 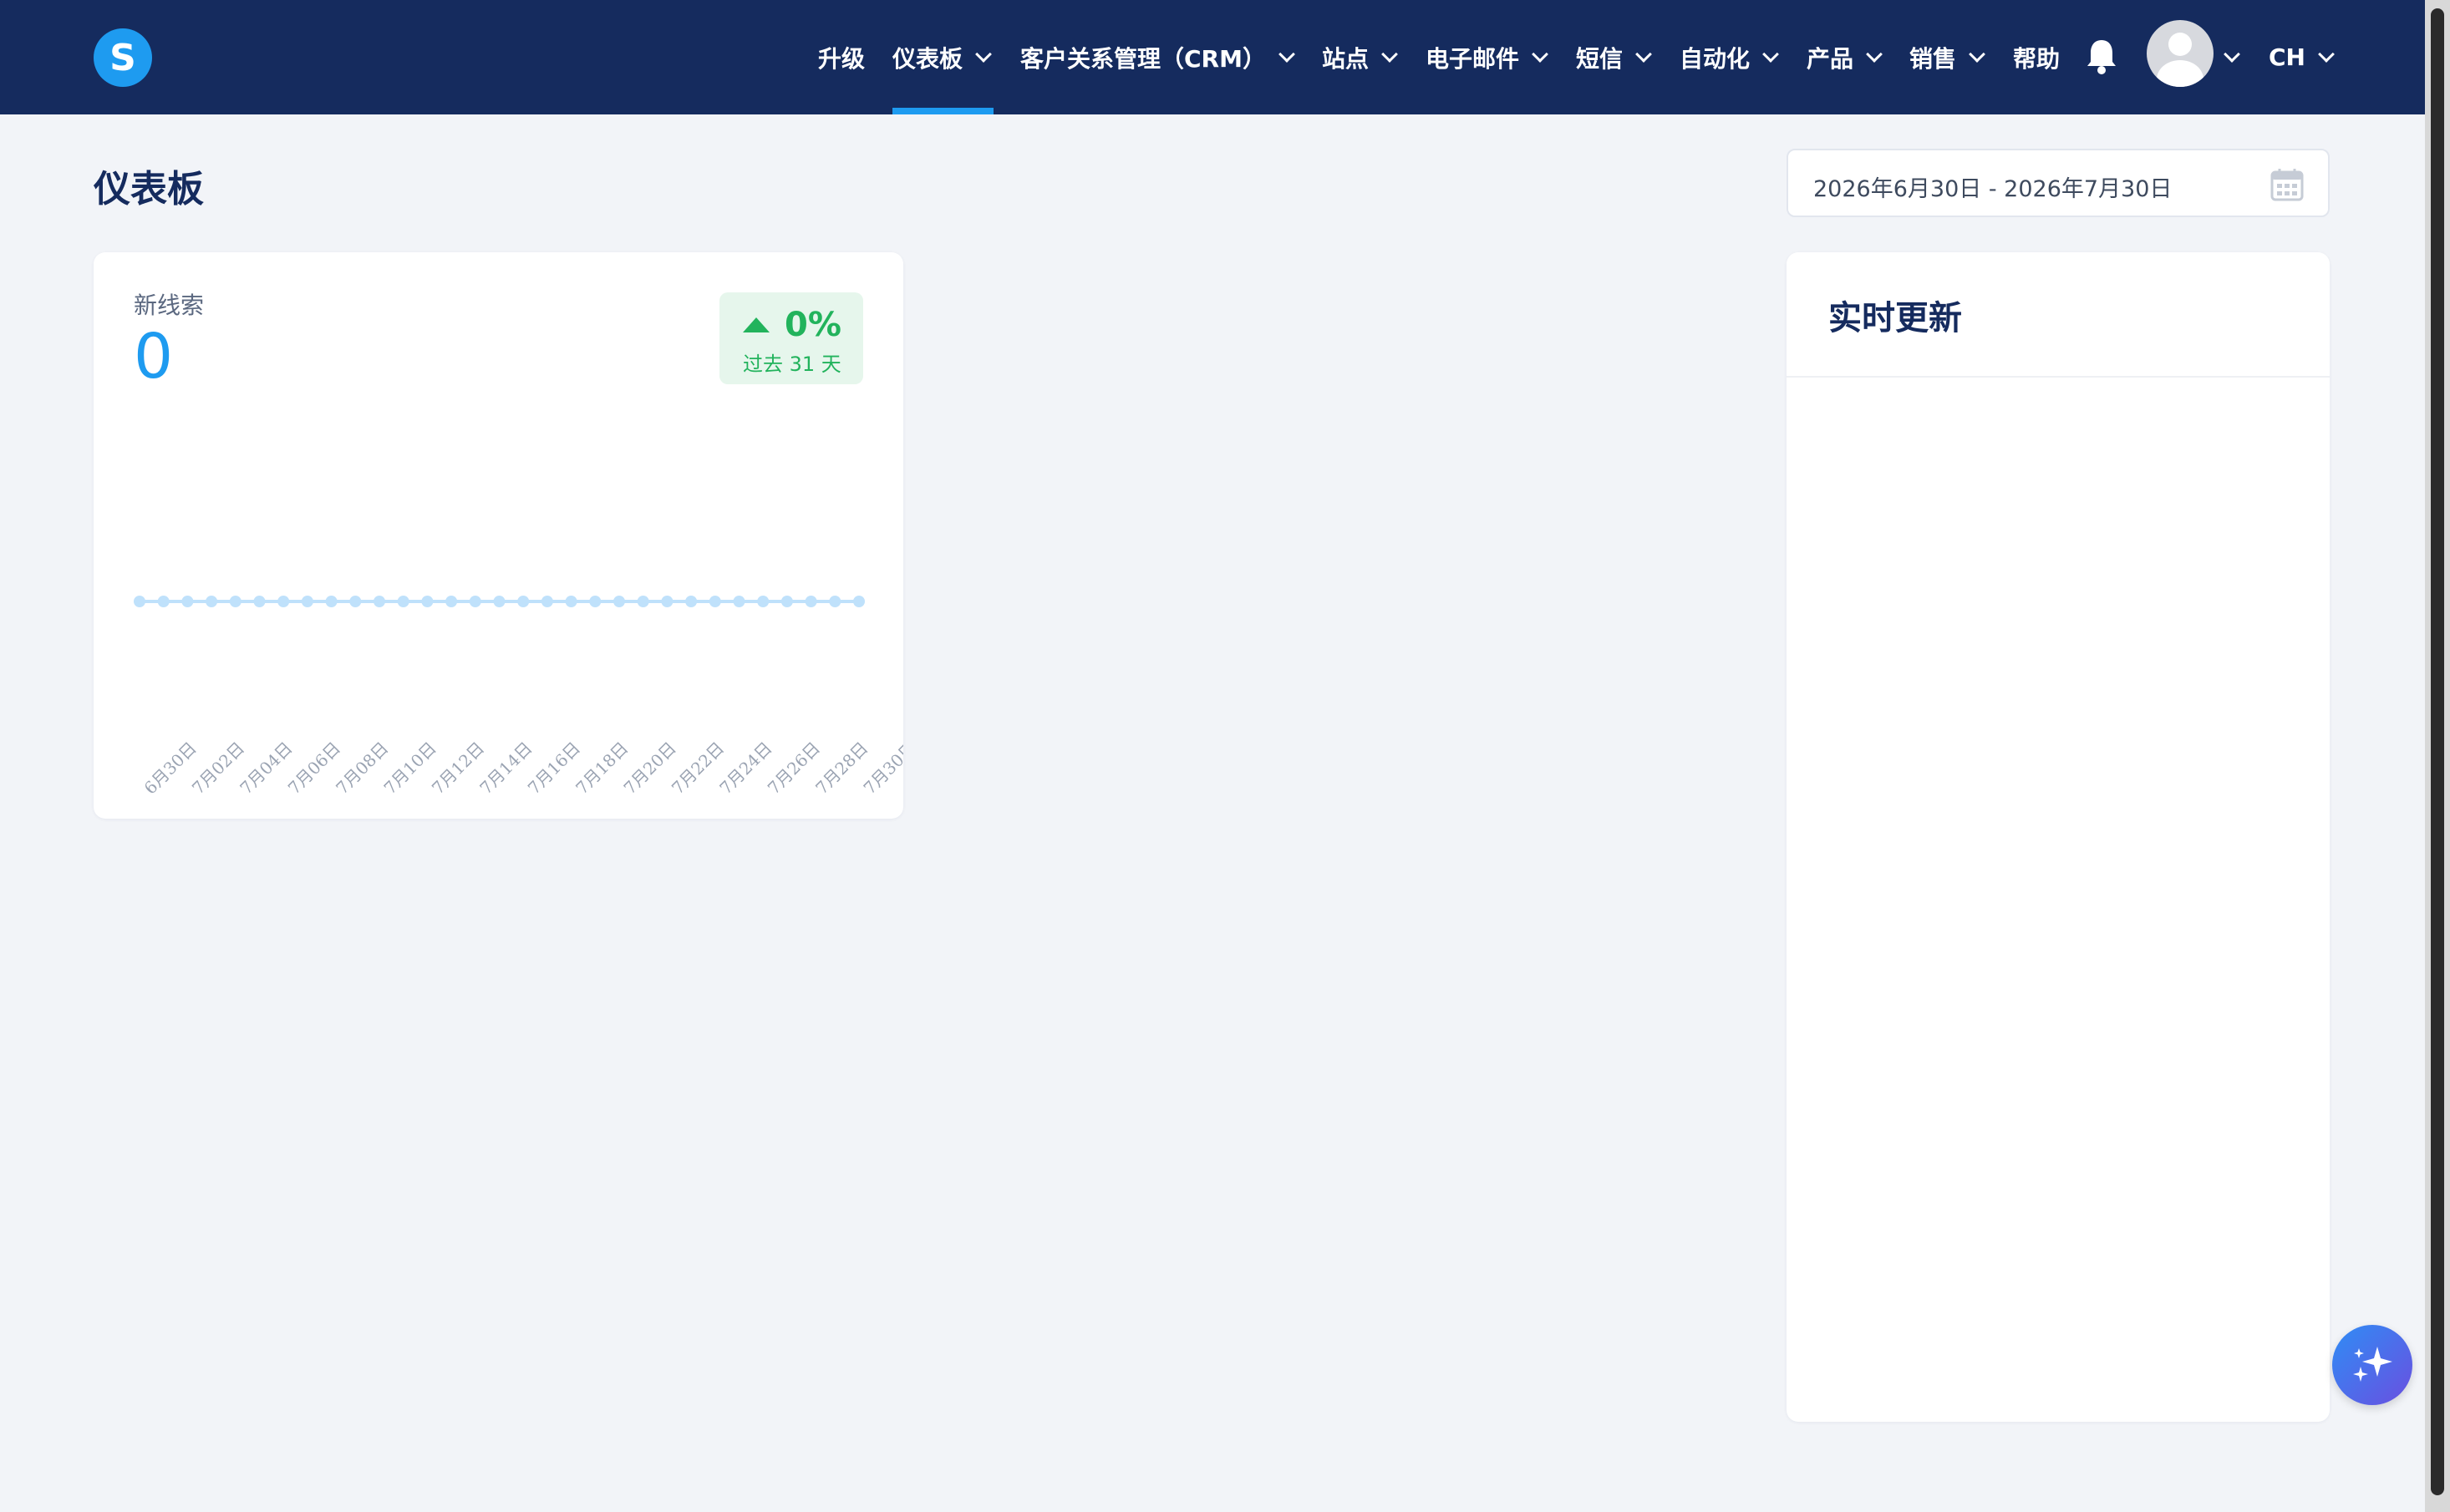 I want to click on nav-automation-label: 自动化, so click(x=1715, y=58).